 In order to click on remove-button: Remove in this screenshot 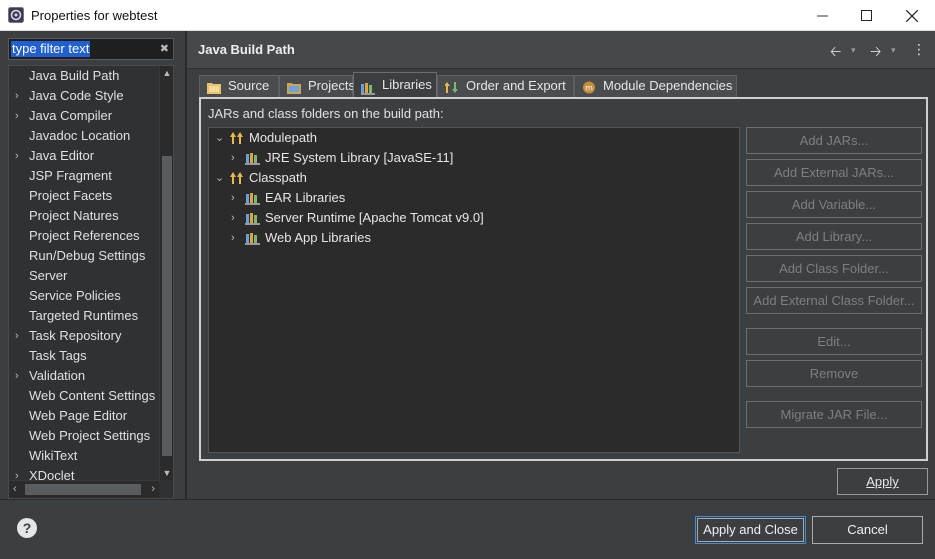, I will do `click(834, 373)`.